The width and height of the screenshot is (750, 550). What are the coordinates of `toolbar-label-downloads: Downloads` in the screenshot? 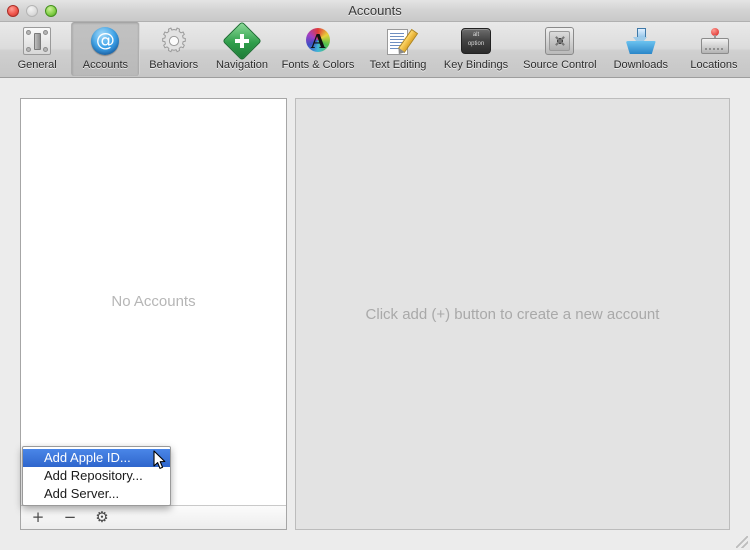 It's located at (641, 65).